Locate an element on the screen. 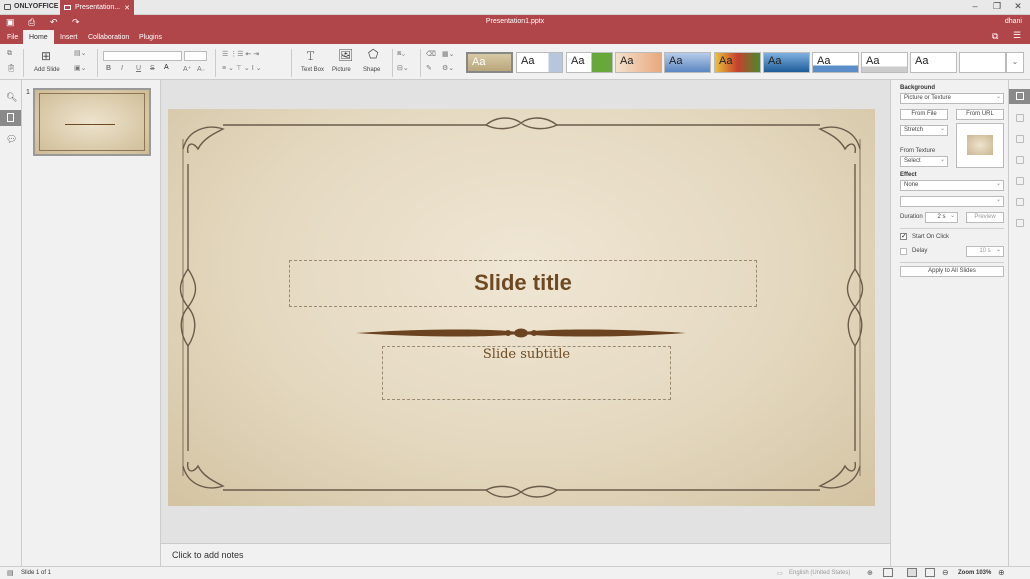 The height and width of the screenshot is (579, 1030). brand-name: ONLYOFFICE is located at coordinates (36, 6).